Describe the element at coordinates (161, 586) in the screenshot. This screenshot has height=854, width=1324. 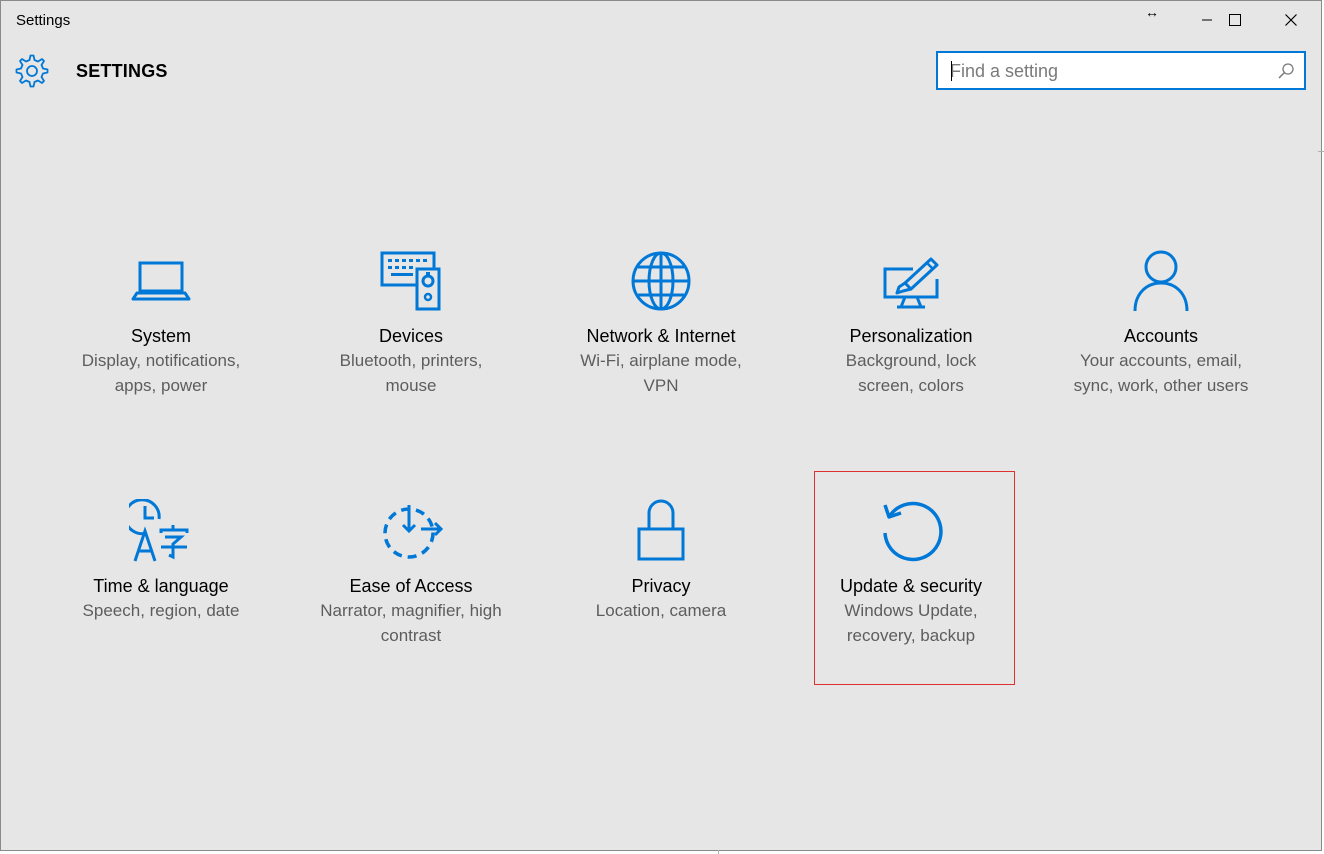
I see `tile-title: Time & language` at that location.